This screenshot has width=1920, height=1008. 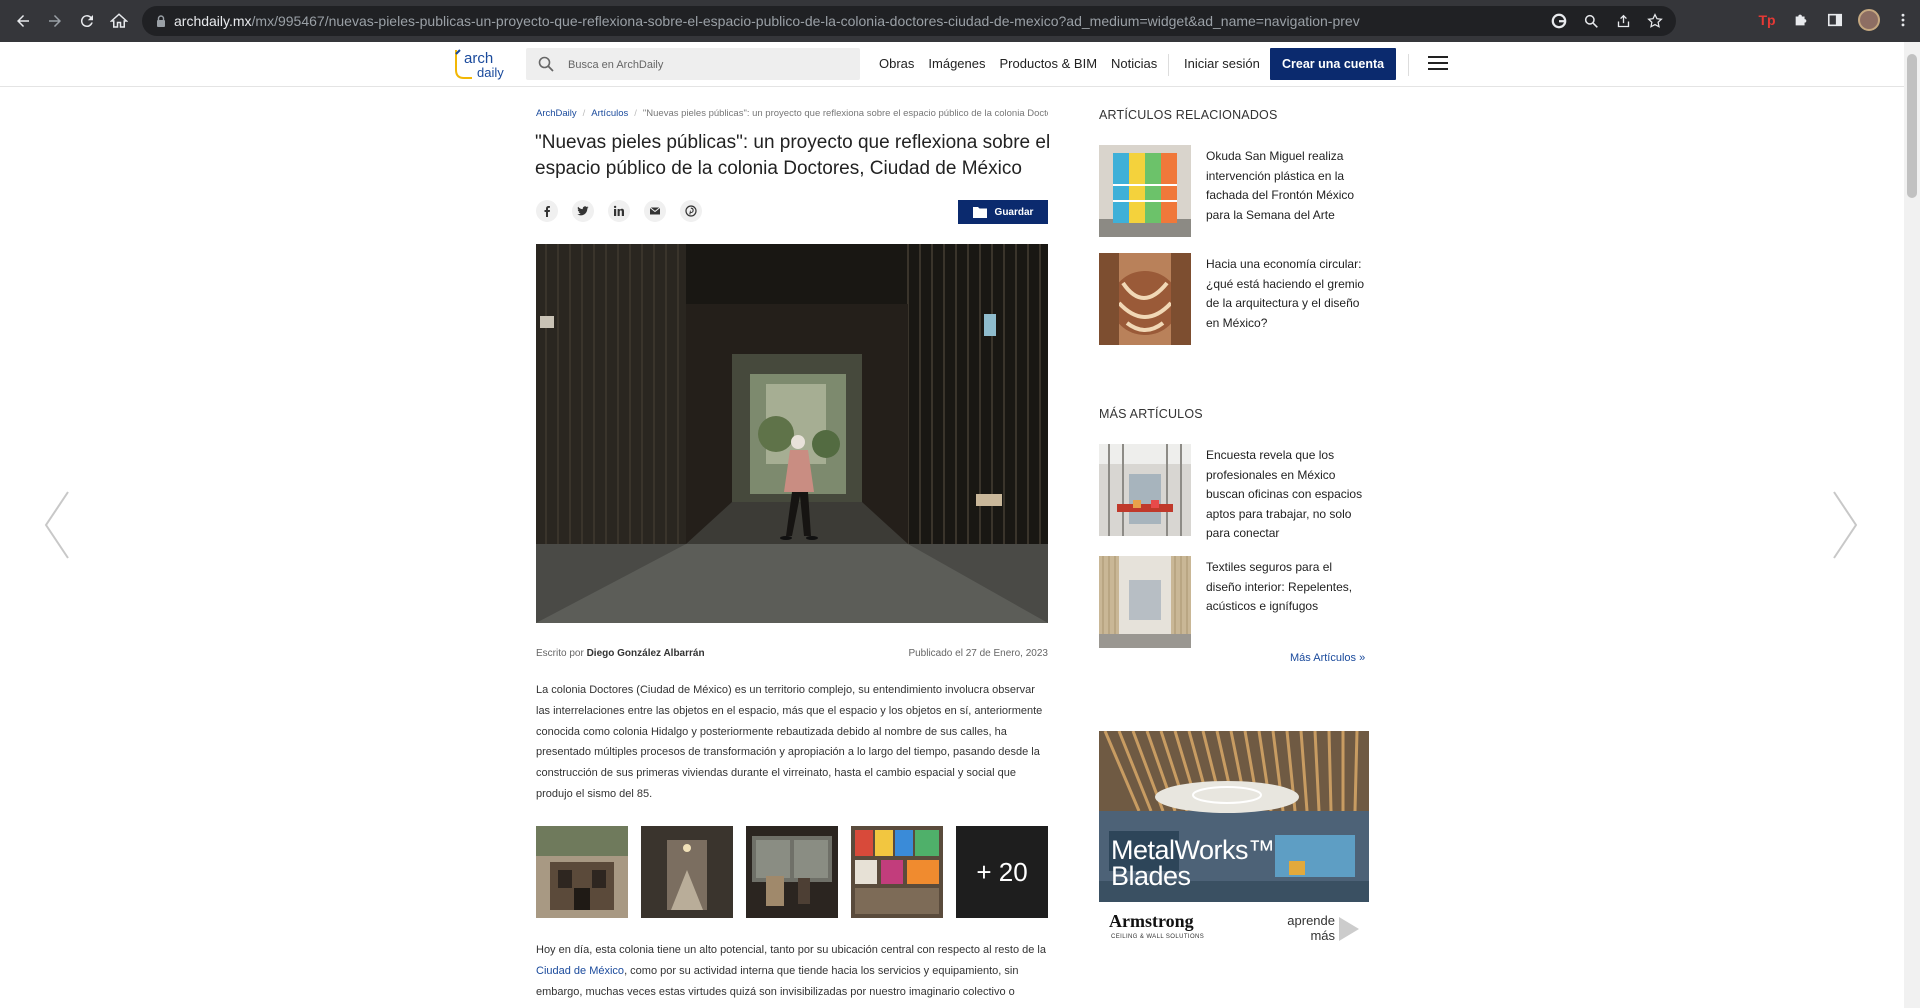 I want to click on extensions-puzzle-icon, so click(x=1801, y=20).